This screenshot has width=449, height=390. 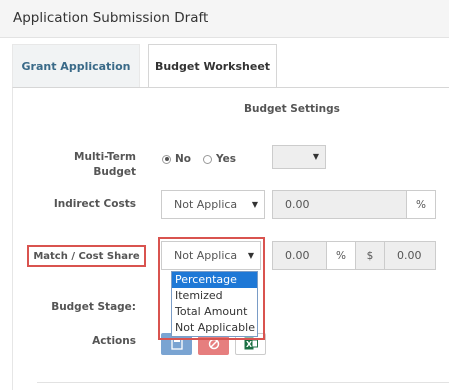 What do you see at coordinates (206, 204) in the screenshot?
I see `indirect-costs-select-value: Not Applica` at bounding box center [206, 204].